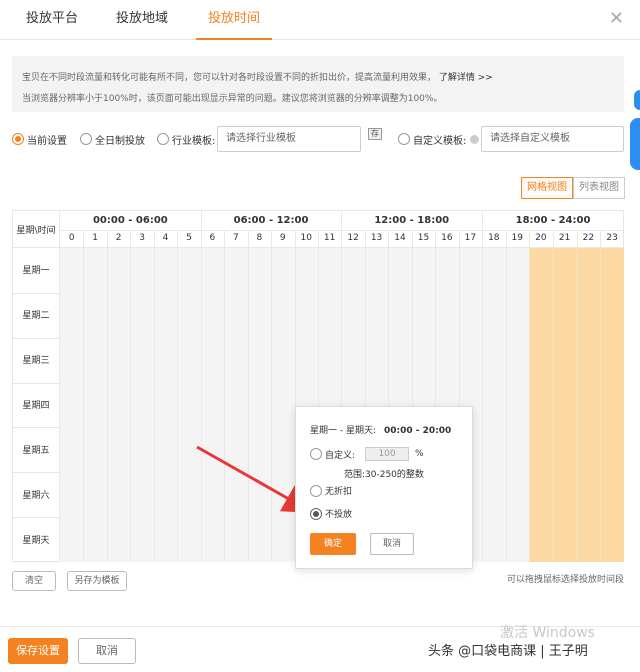 The height and width of the screenshot is (672, 640). I want to click on confirm-button: 确定, so click(333, 544).